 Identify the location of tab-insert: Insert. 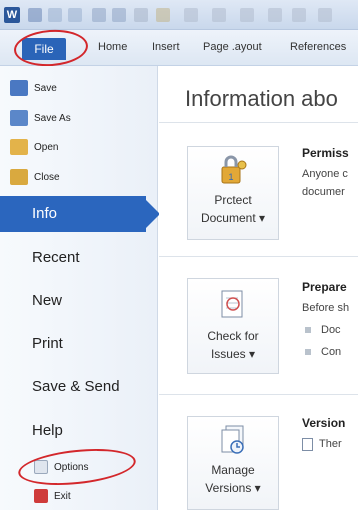
(166, 47).